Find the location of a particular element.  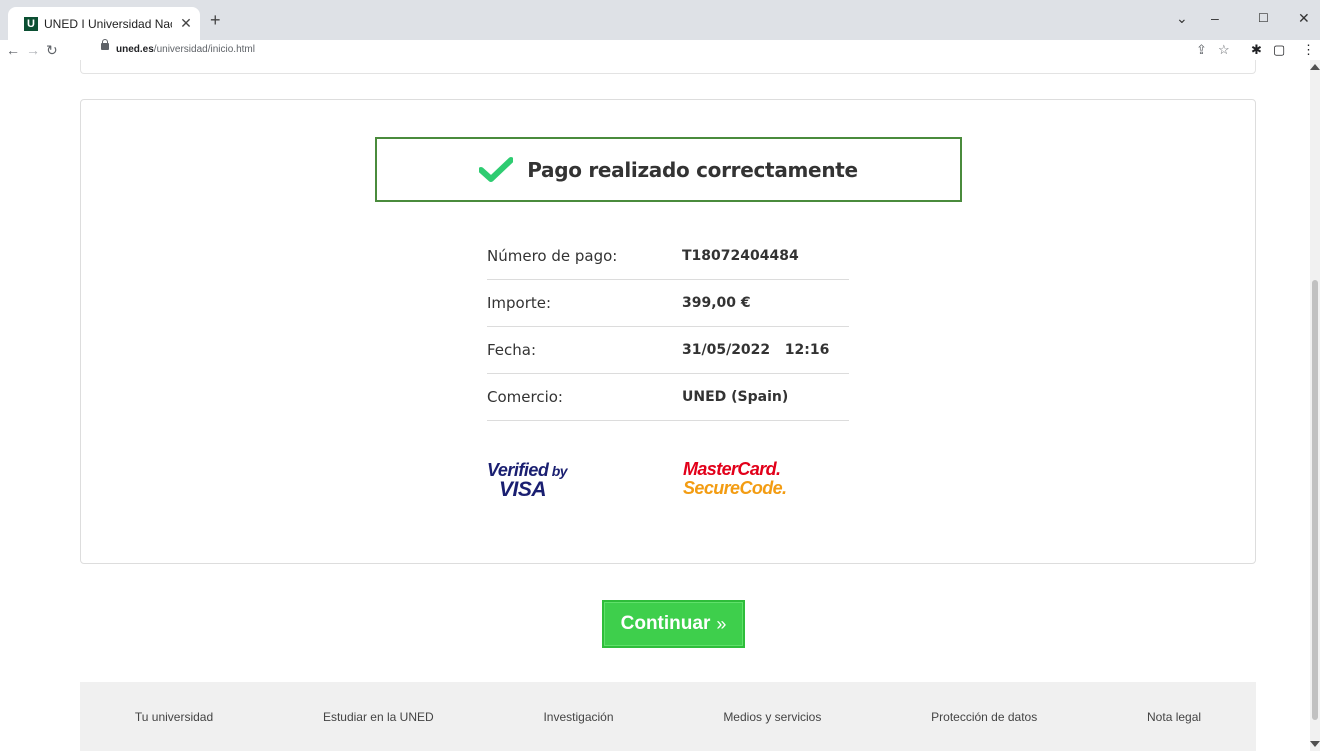

checkmark-icon is located at coordinates (496, 169).